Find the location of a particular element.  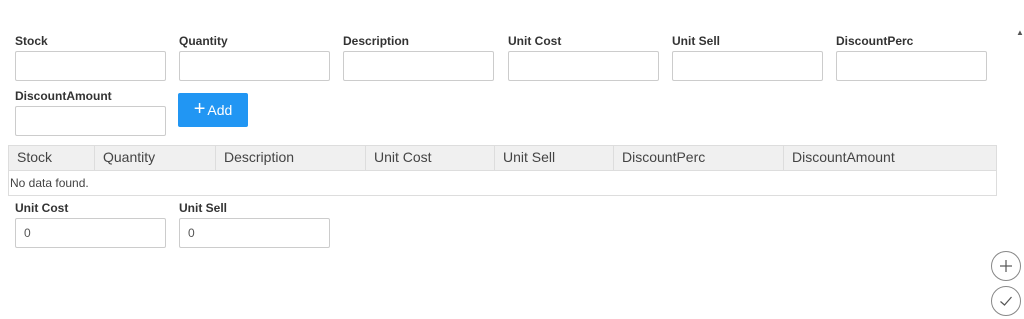

confirm-button is located at coordinates (1006, 301).